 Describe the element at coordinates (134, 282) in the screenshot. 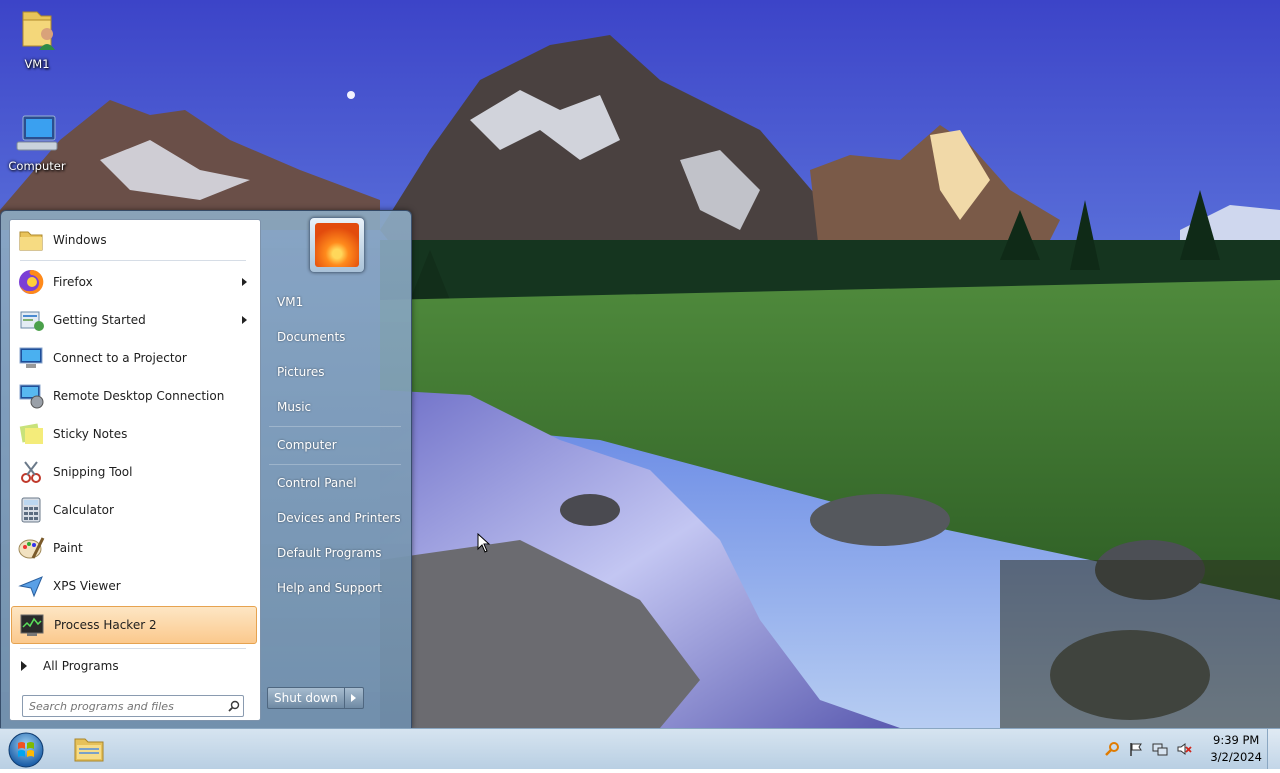

I see `program-item-firefox: Firefox` at that location.